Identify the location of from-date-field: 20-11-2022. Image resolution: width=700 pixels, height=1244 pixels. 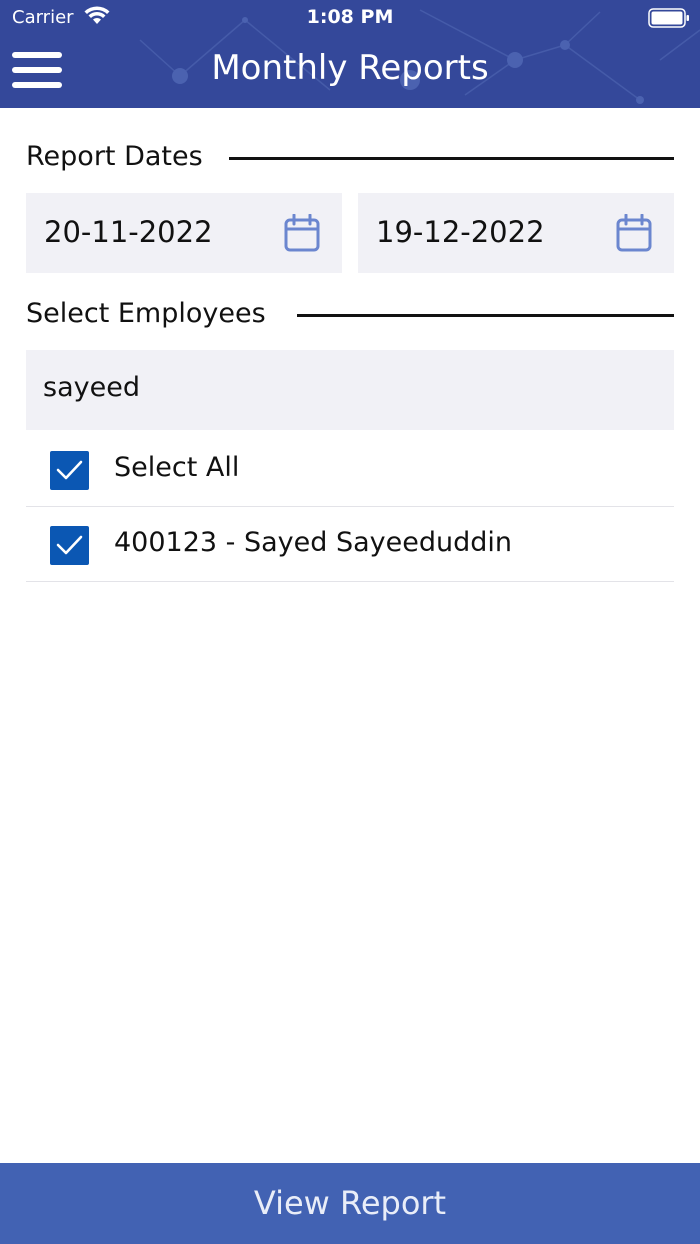
(184, 233).